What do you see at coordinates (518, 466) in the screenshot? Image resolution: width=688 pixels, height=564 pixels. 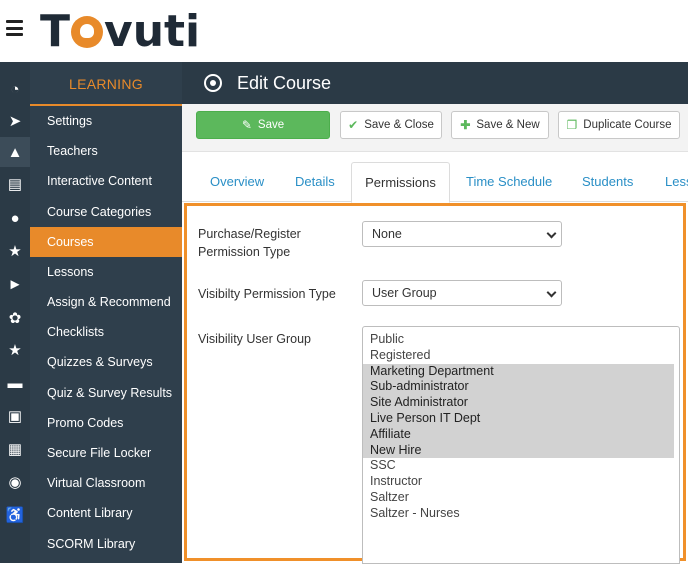 I see `list-item: SSC` at bounding box center [518, 466].